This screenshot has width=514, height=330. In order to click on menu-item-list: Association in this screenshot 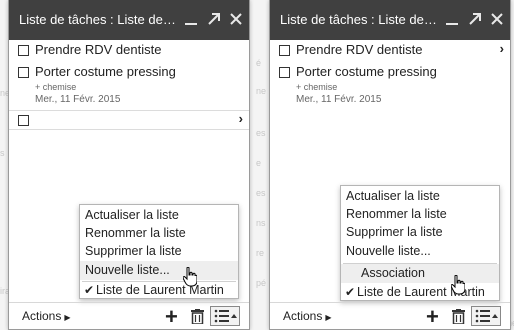, I will do `click(420, 273)`.